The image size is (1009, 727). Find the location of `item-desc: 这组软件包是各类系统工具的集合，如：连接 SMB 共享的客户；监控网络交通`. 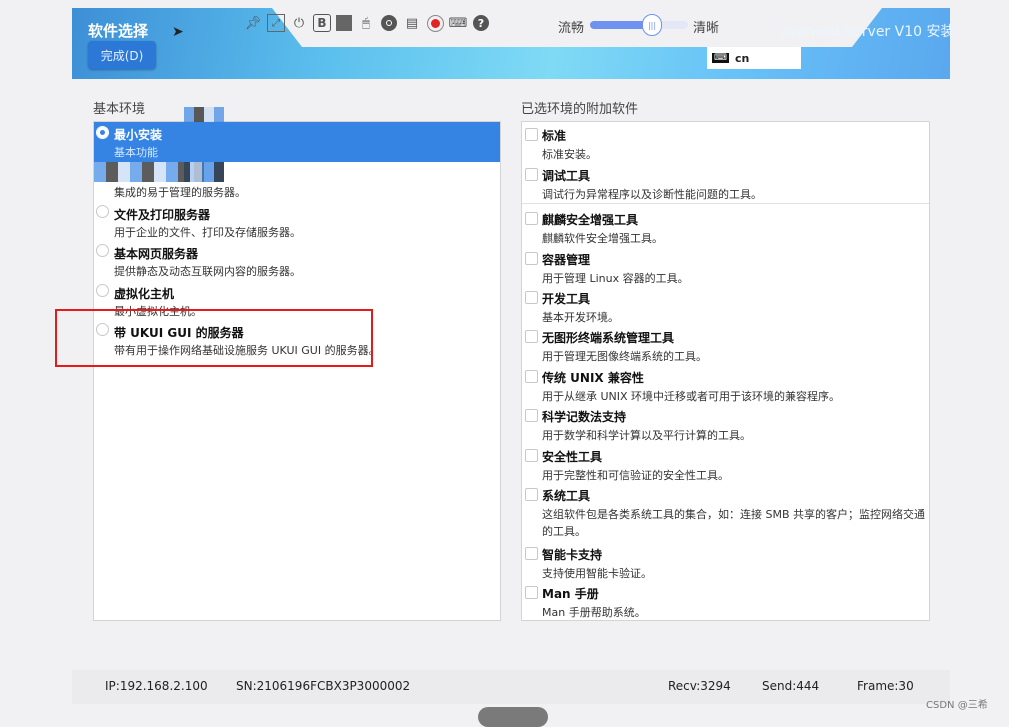

item-desc: 这组软件包是各类系统工具的集合，如：连接 SMB 共享的客户；监控网络交通 is located at coordinates (734, 514).